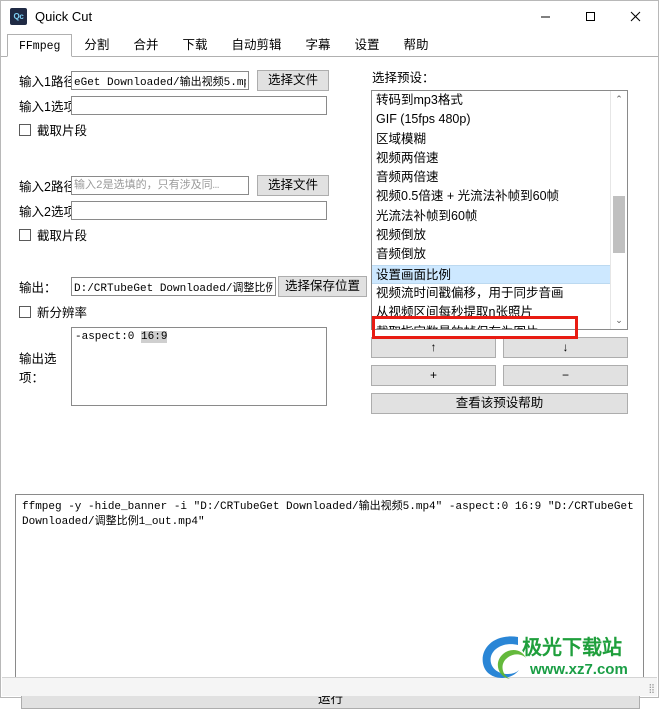  I want to click on maximize-icon, so click(590, 16).